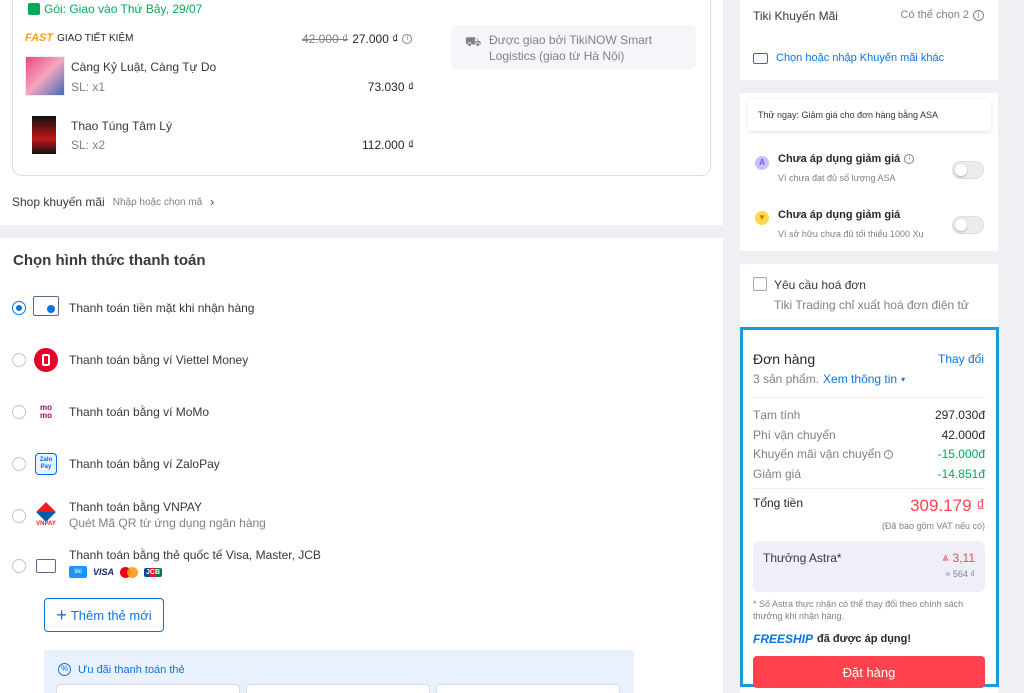  Describe the element at coordinates (300, 308) in the screenshot. I see `payment-option-cod: Thanh toán tiền mặt khi nhận hàng` at that location.